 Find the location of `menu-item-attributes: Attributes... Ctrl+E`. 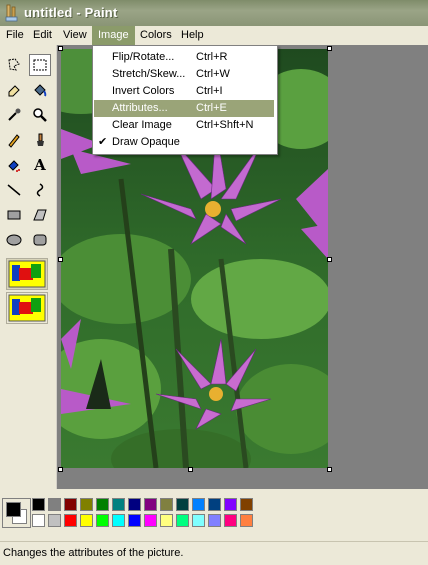

menu-item-attributes: Attributes... Ctrl+E is located at coordinates (184, 108).